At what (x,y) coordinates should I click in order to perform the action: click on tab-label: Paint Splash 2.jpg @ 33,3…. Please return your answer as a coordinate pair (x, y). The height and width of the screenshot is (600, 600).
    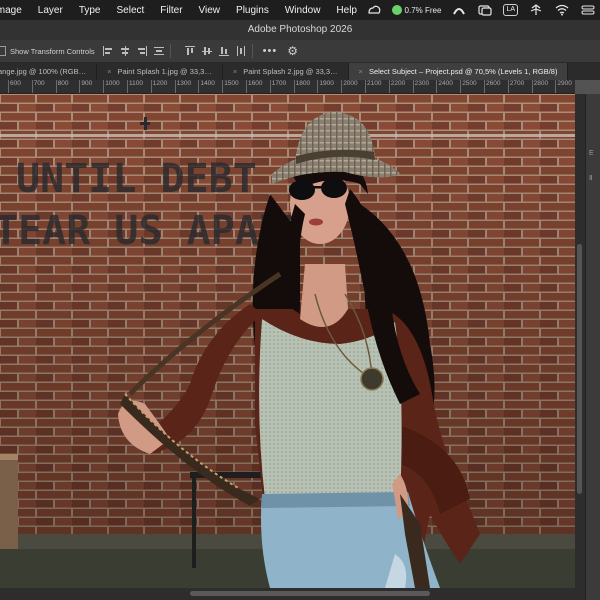
    Looking at the image, I should click on (290, 71).